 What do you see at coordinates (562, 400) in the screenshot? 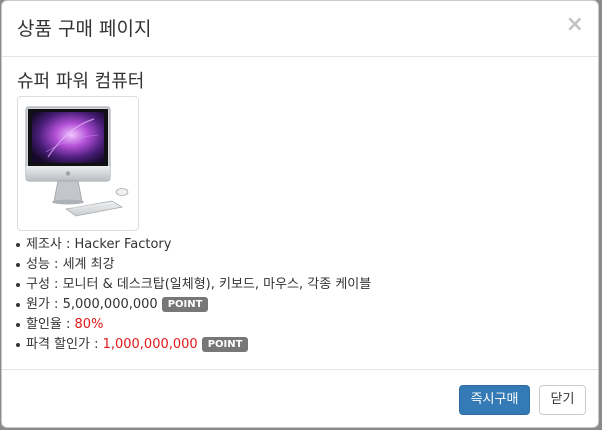
I see `close-button: 닫기` at bounding box center [562, 400].